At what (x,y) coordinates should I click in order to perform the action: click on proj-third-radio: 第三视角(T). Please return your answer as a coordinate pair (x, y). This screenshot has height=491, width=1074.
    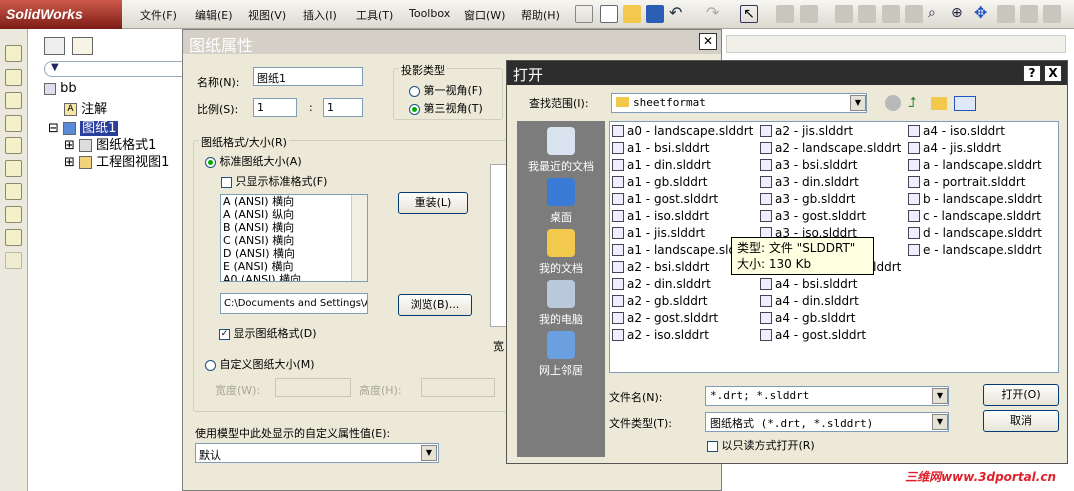
    Looking at the image, I should click on (446, 108).